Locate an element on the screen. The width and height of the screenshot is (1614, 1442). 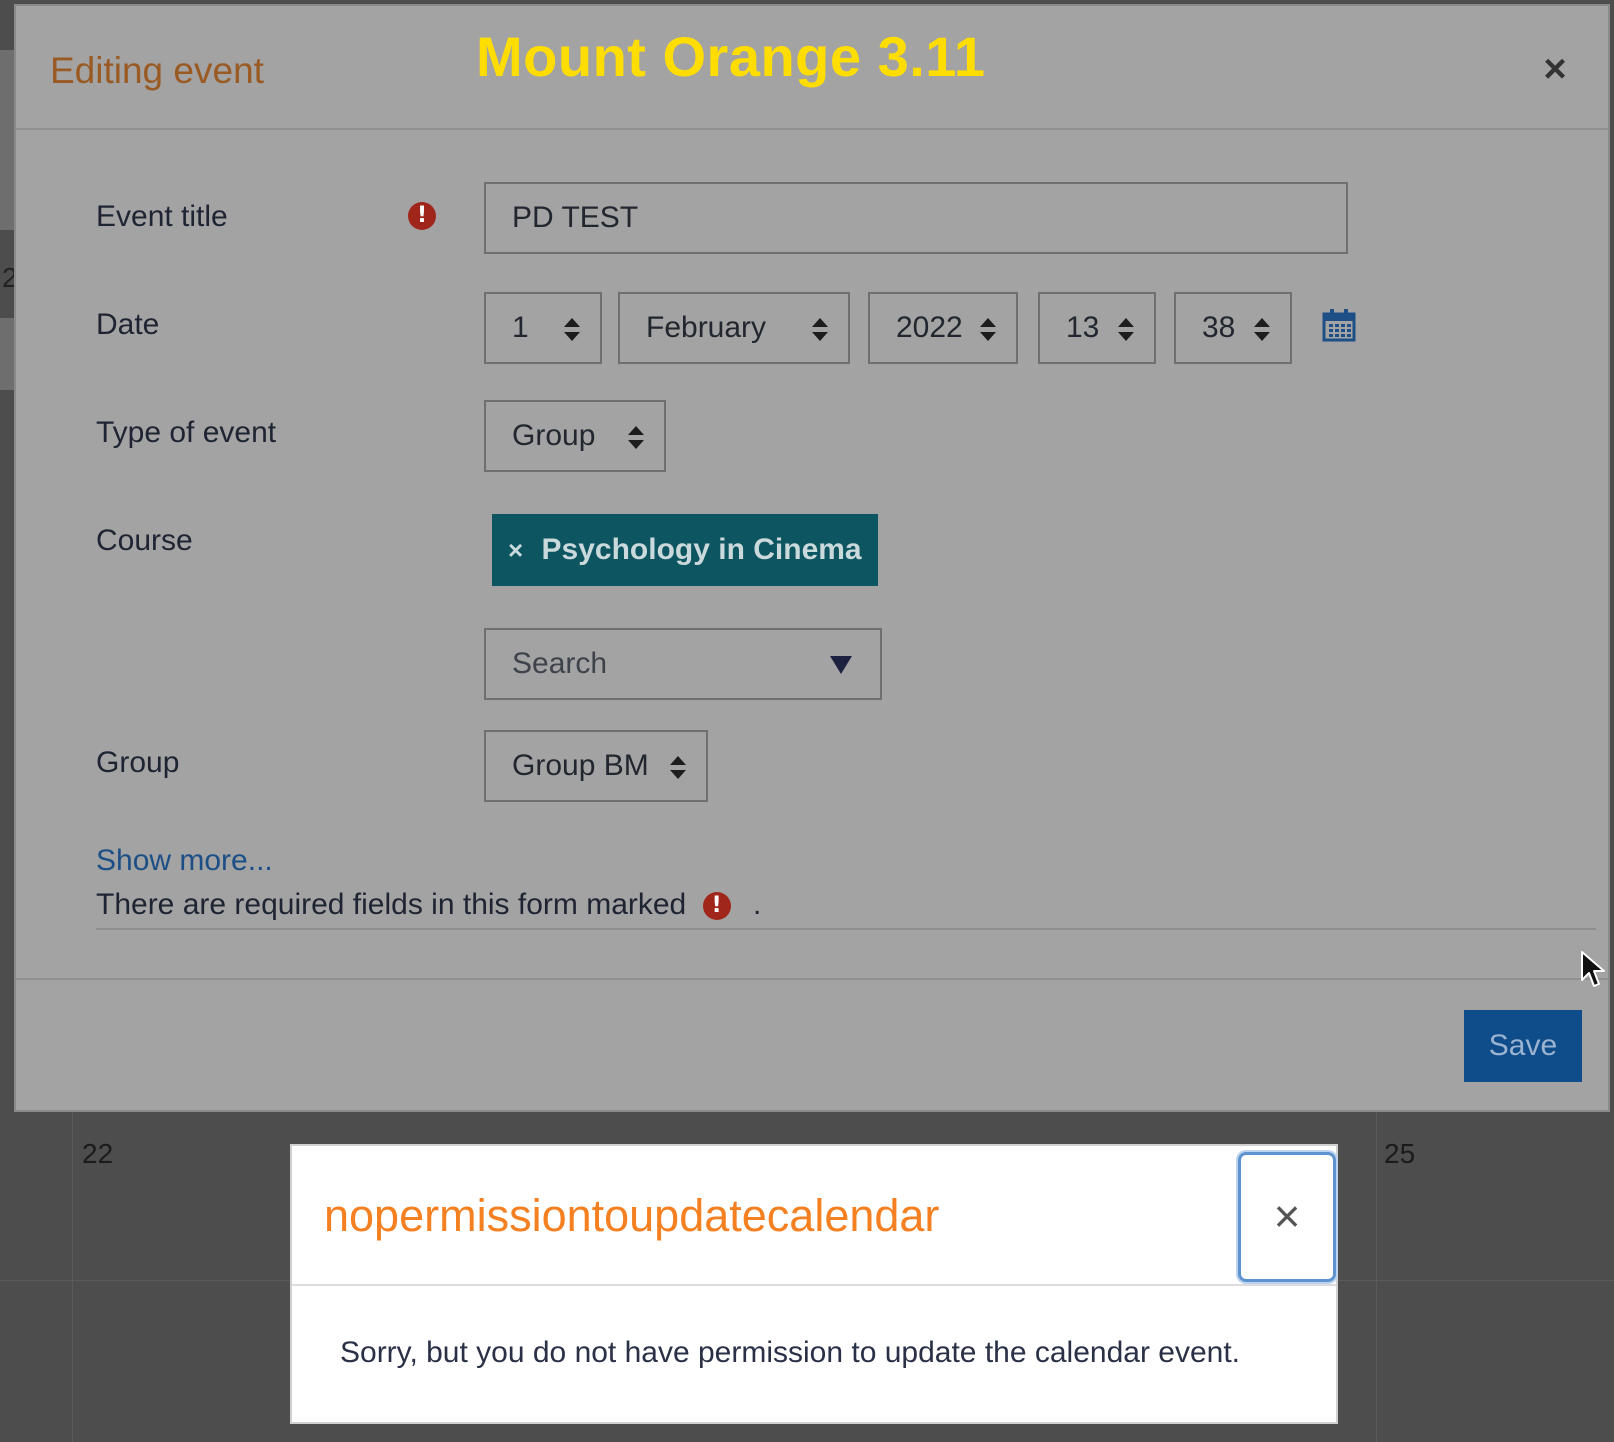
save-button: Save is located at coordinates (1523, 1046).